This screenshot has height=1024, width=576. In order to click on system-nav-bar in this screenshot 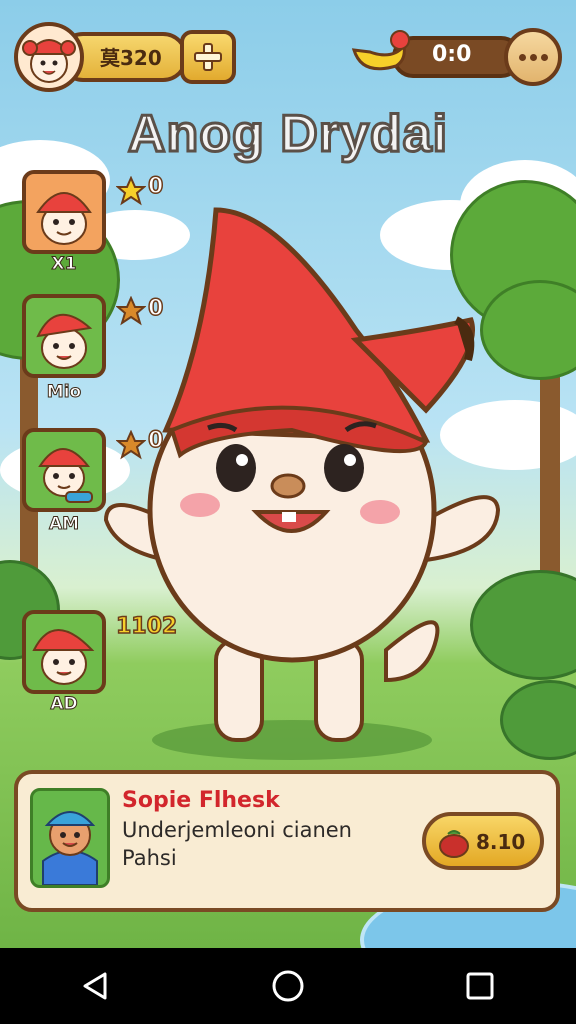, I will do `click(288, 986)`.